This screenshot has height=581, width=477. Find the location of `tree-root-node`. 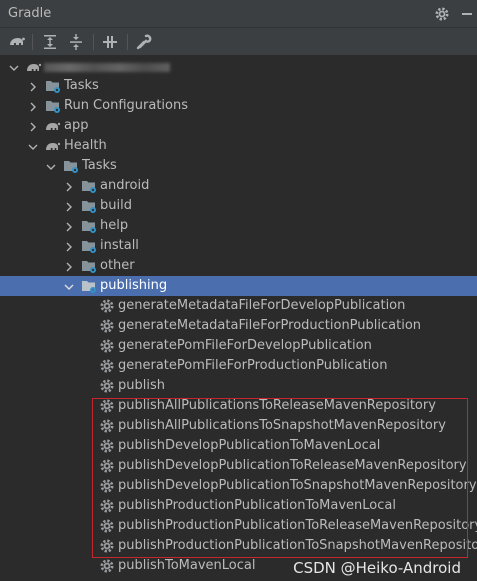

tree-root-node is located at coordinates (238, 67).